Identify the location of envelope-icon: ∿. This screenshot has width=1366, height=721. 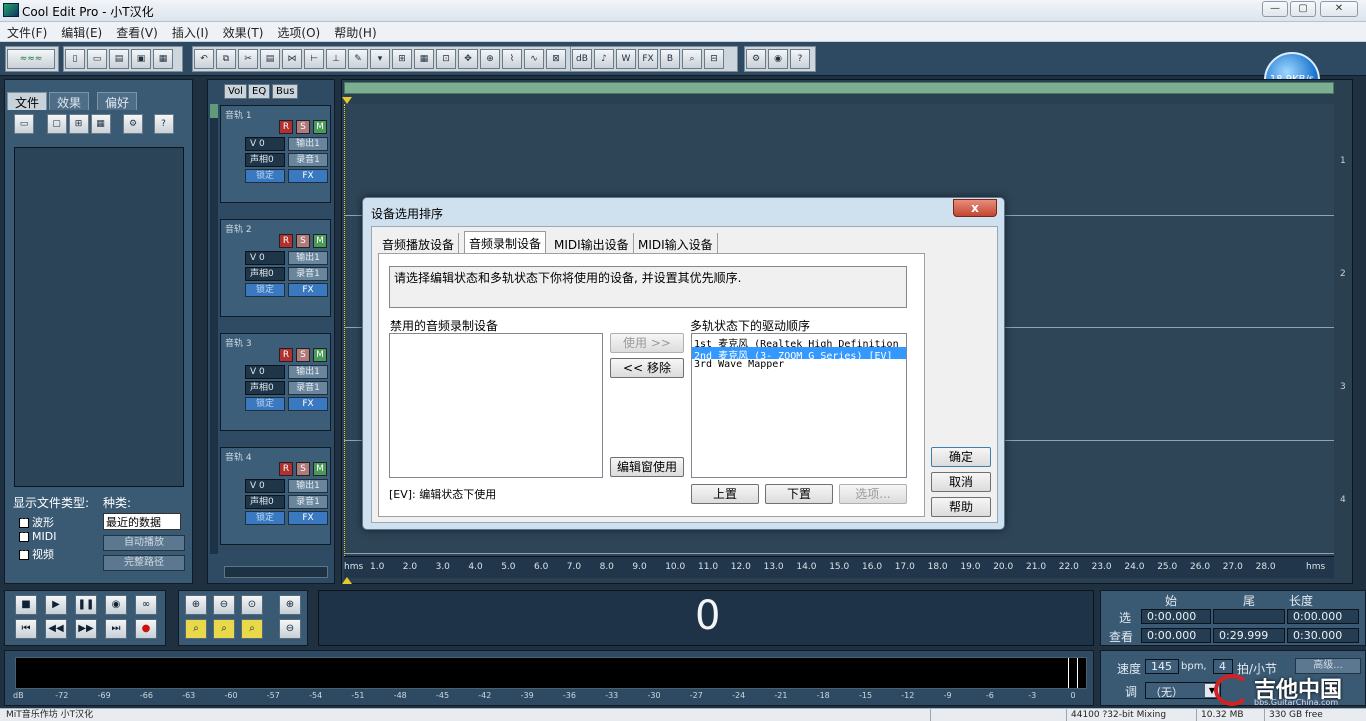
(534, 59).